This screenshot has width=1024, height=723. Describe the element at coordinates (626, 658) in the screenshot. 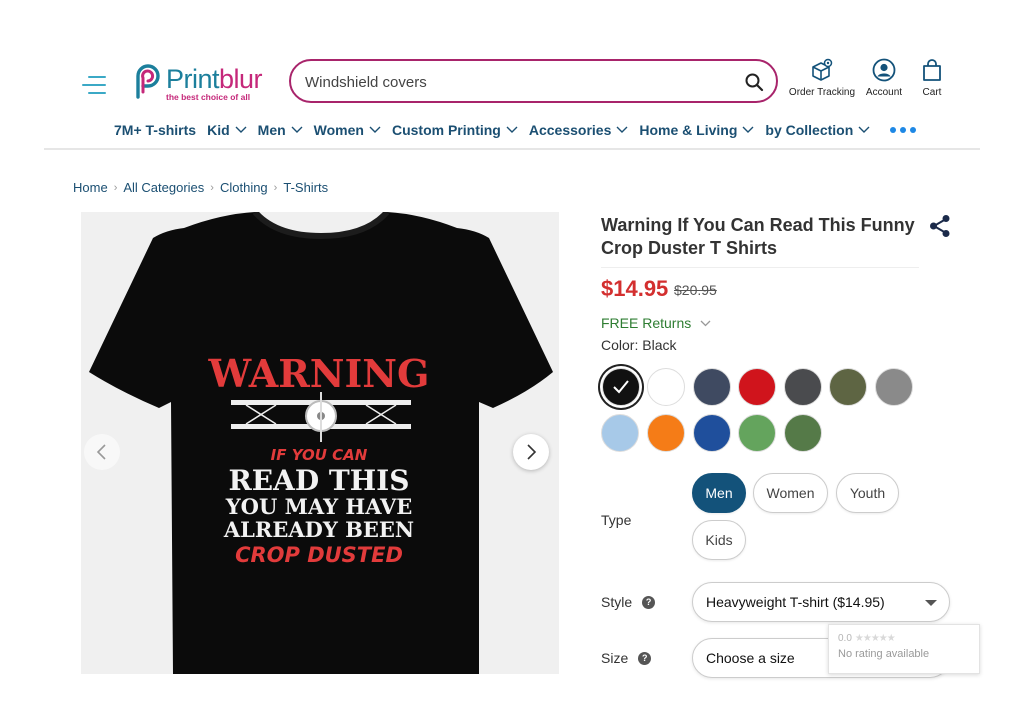

I see `size-label: Size ?` at that location.